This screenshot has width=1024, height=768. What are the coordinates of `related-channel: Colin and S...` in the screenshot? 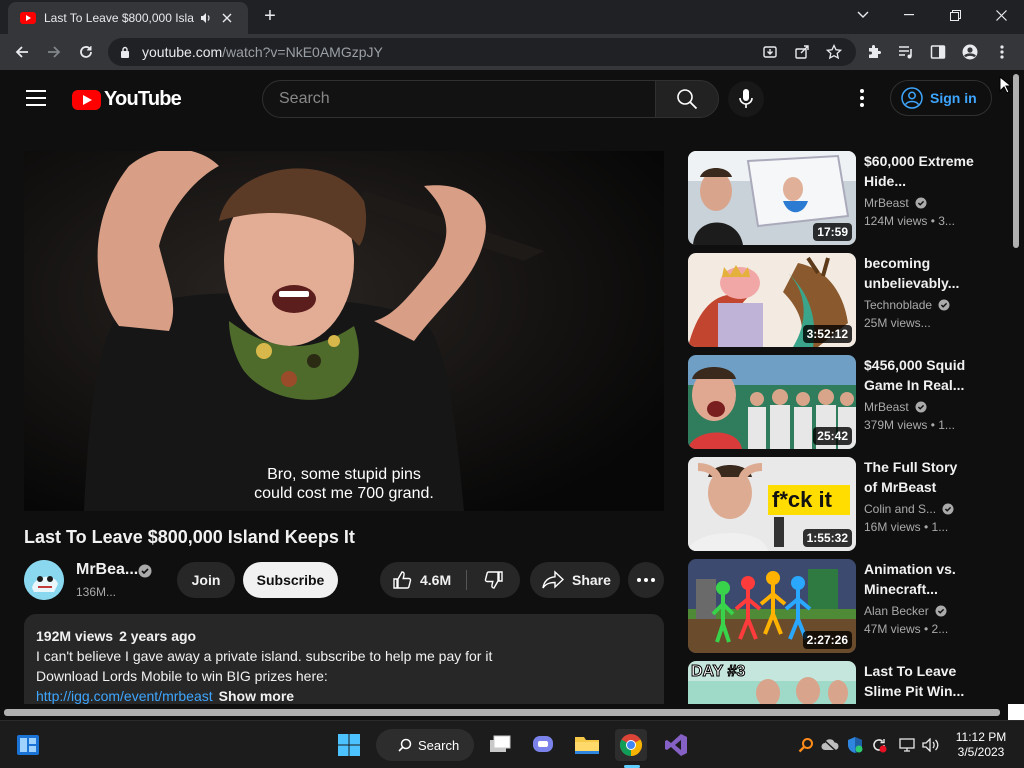 It's located at (909, 509).